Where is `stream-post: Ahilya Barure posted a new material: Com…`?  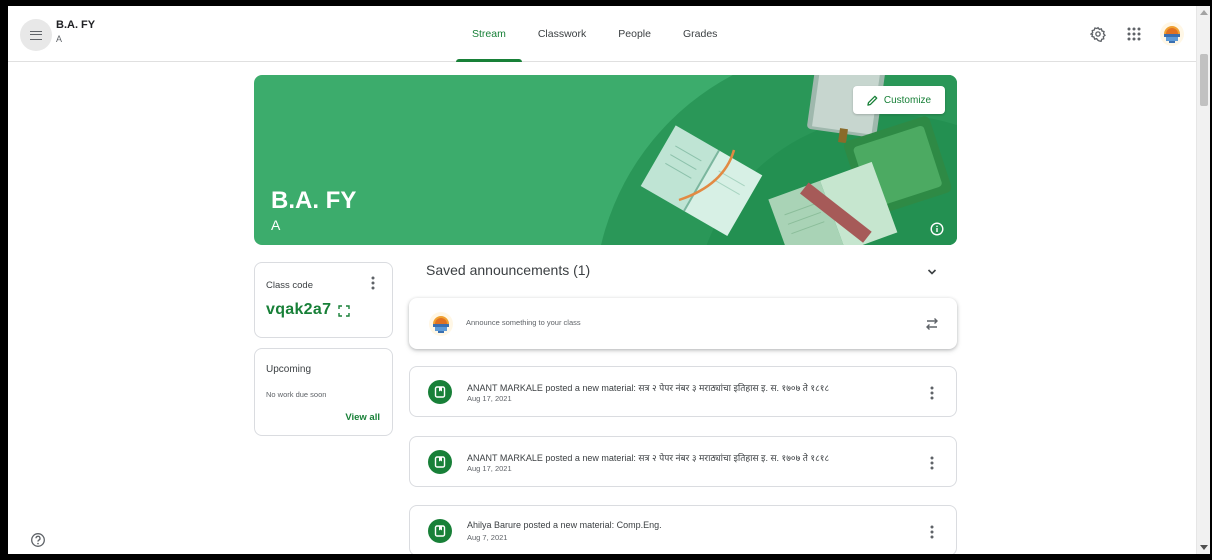 stream-post: Ahilya Barure posted a new material: Com… is located at coordinates (683, 529).